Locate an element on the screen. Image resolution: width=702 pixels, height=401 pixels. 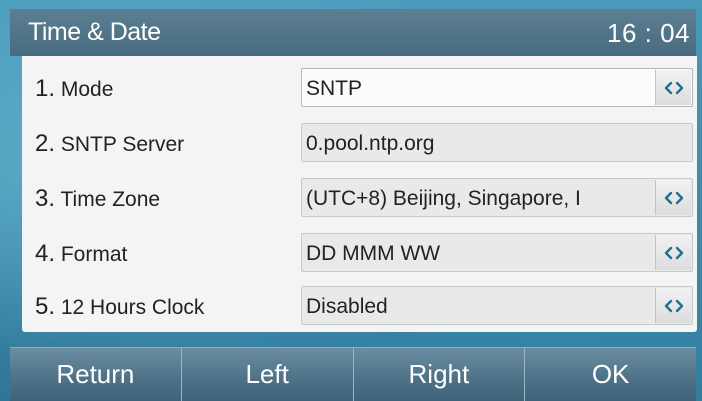
setting-label: 4. Format is located at coordinates (81, 253).